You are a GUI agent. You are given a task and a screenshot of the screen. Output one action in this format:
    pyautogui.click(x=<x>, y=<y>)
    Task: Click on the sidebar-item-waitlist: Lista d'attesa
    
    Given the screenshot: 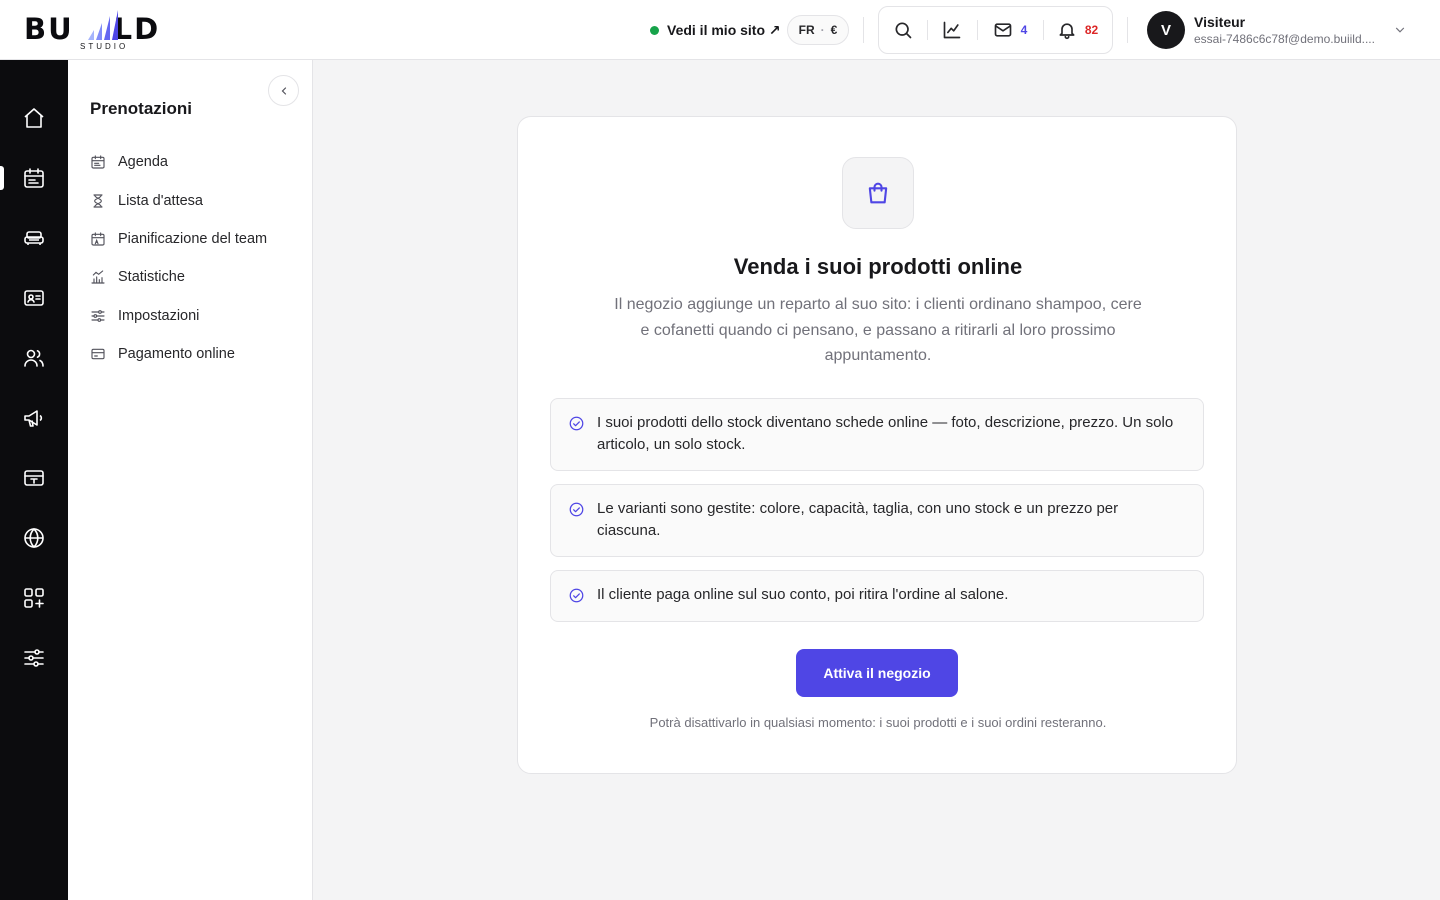 What is the action you would take?
    pyautogui.click(x=195, y=200)
    